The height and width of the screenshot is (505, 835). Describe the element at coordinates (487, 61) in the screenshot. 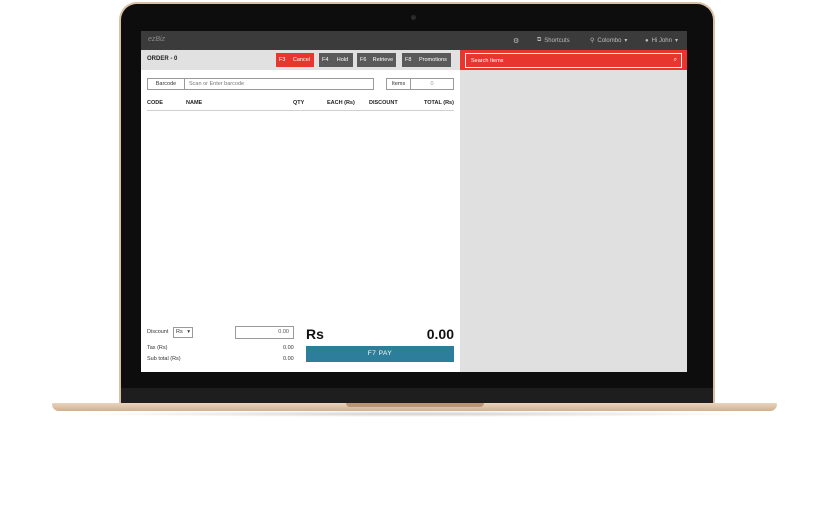

I see `search-input: Search Items` at that location.